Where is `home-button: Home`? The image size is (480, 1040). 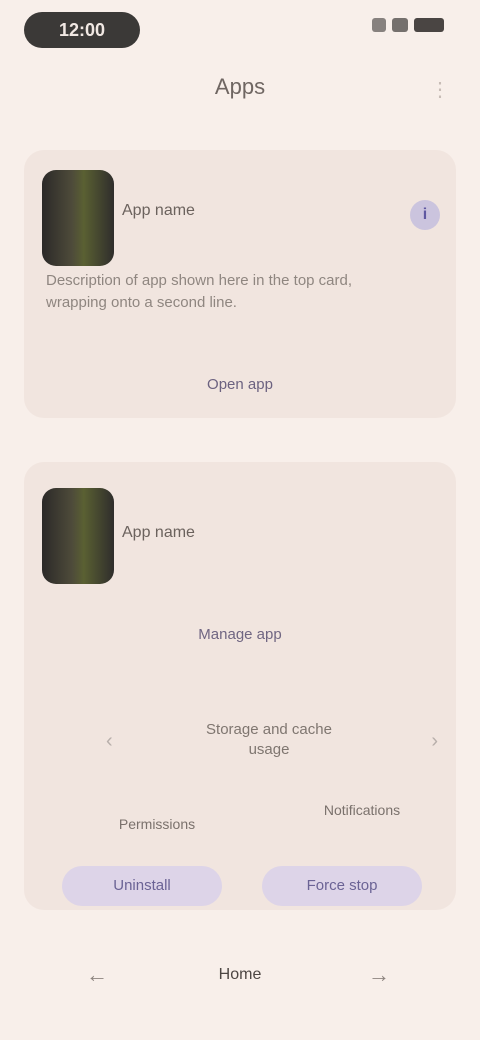
home-button: Home is located at coordinates (240, 975).